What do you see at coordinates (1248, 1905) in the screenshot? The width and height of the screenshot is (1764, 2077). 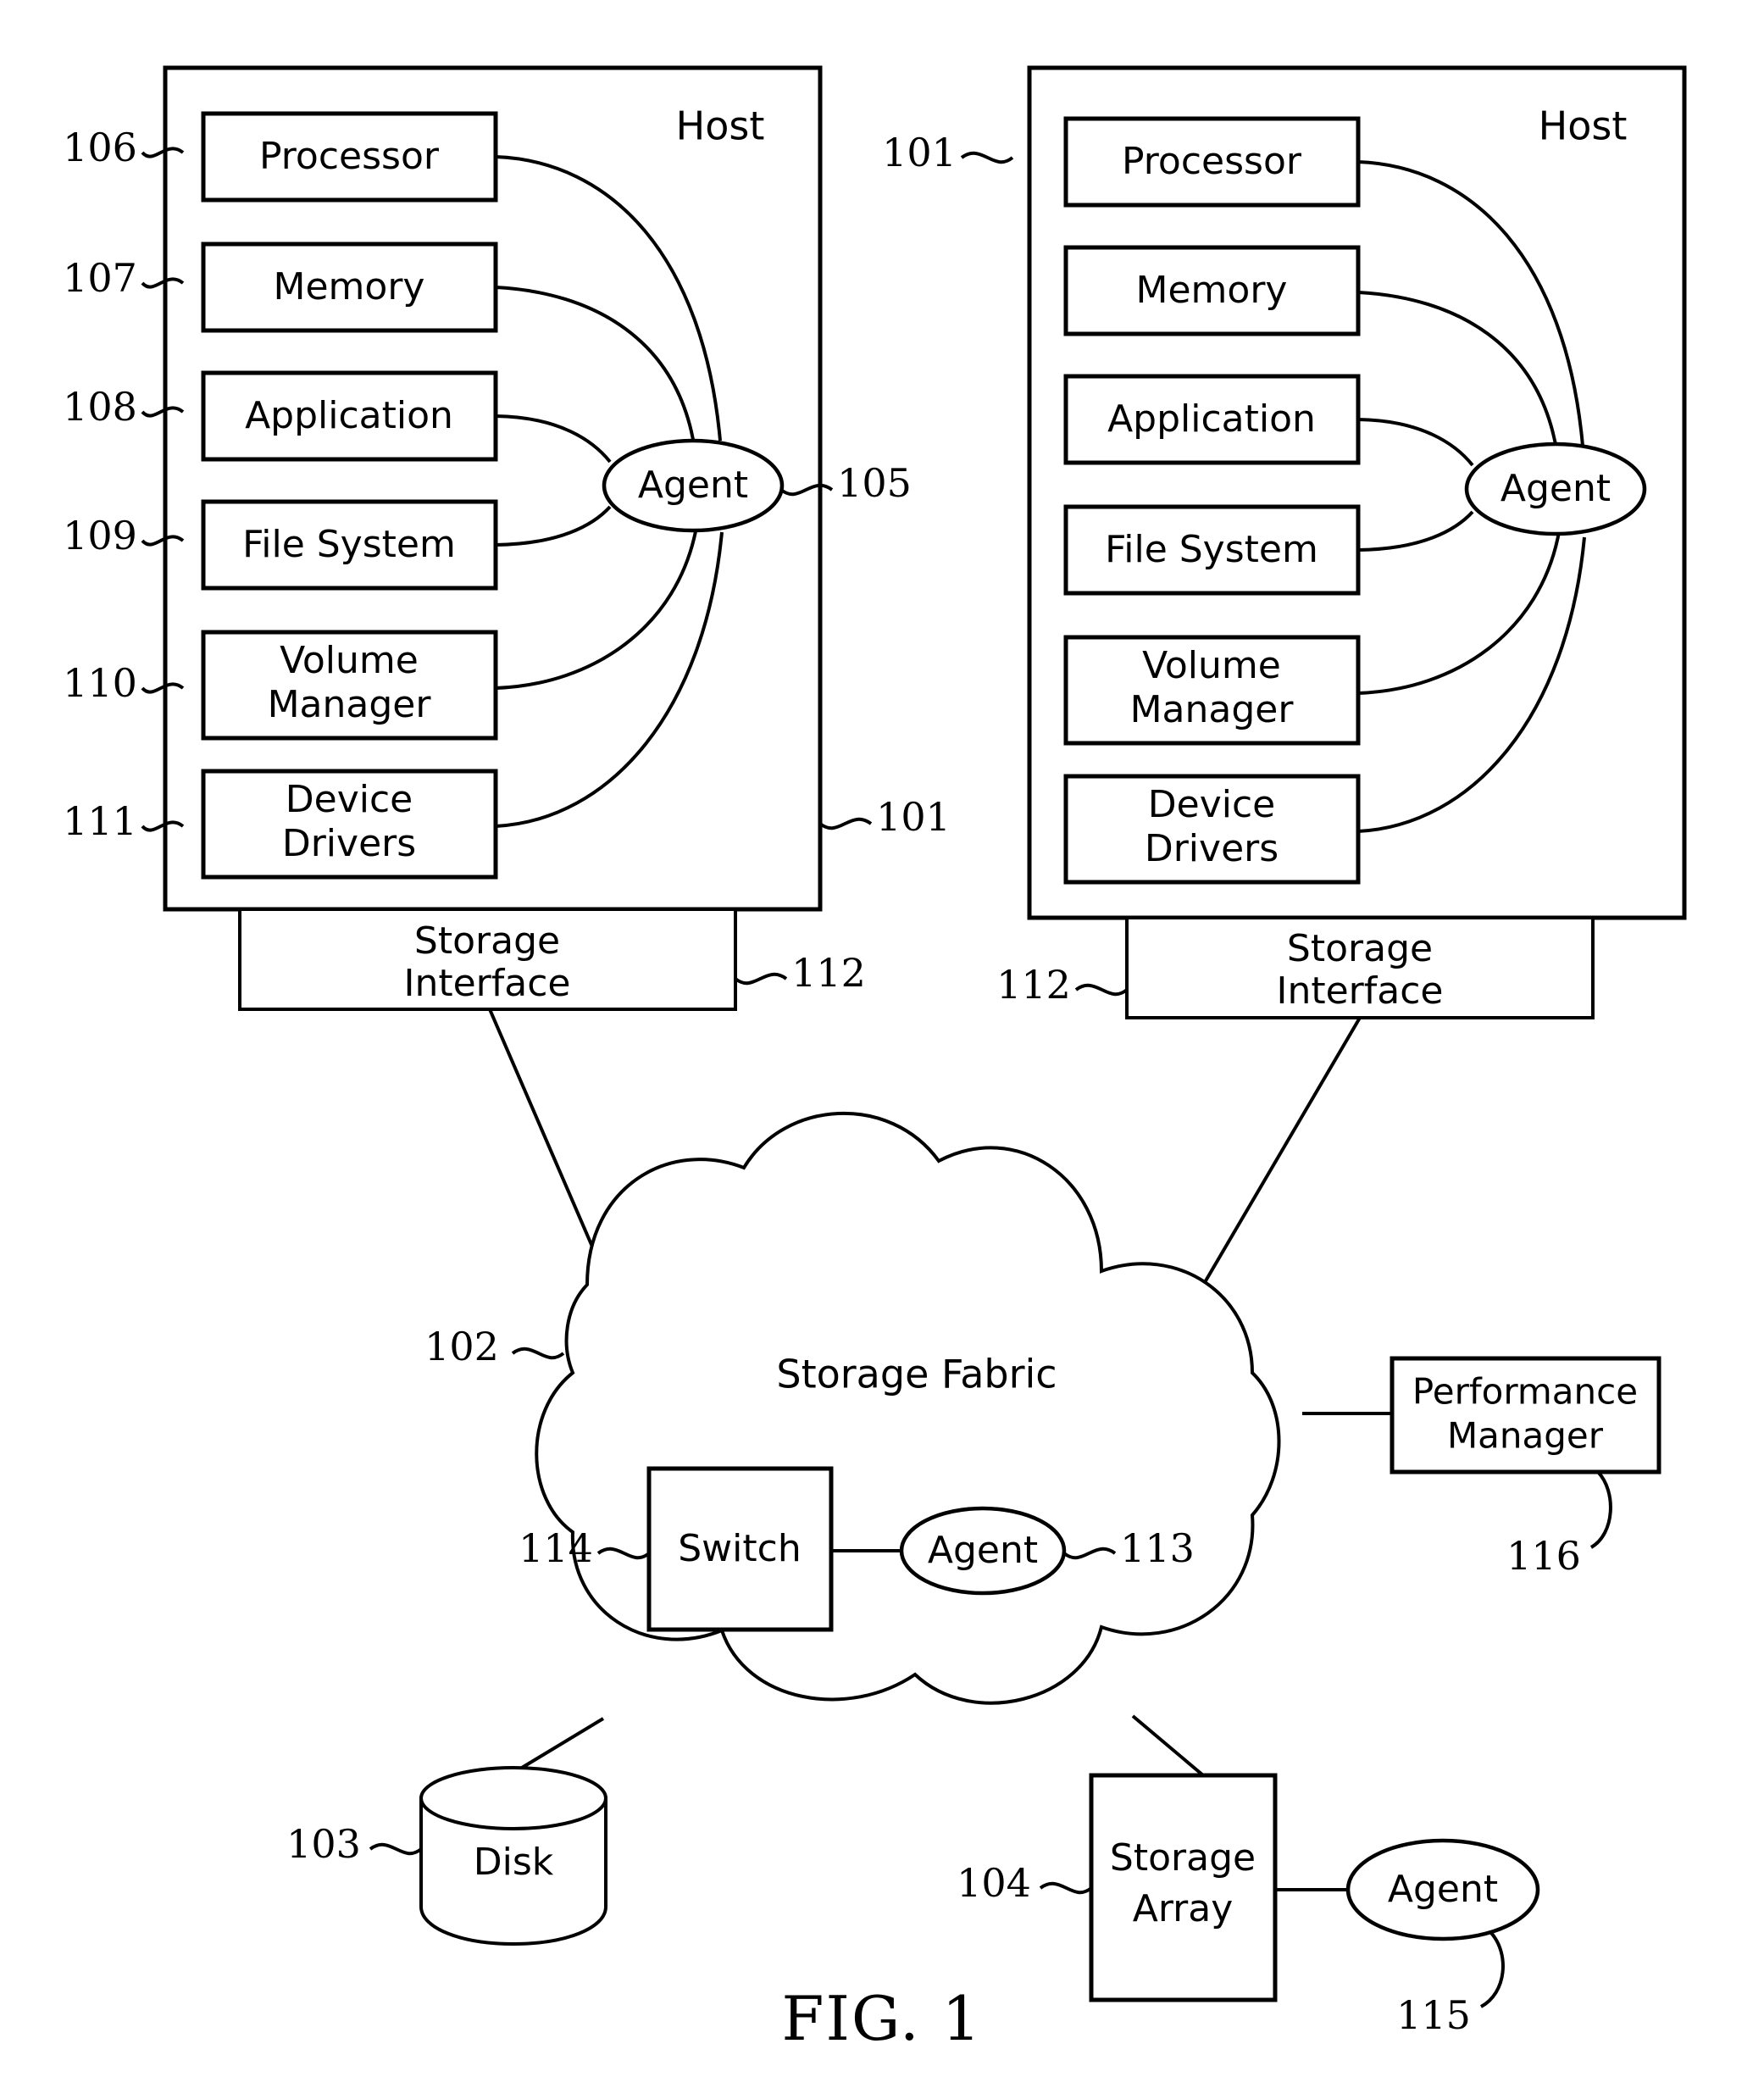 I see `storage-array-group: Storage Array Agent 104 115` at bounding box center [1248, 1905].